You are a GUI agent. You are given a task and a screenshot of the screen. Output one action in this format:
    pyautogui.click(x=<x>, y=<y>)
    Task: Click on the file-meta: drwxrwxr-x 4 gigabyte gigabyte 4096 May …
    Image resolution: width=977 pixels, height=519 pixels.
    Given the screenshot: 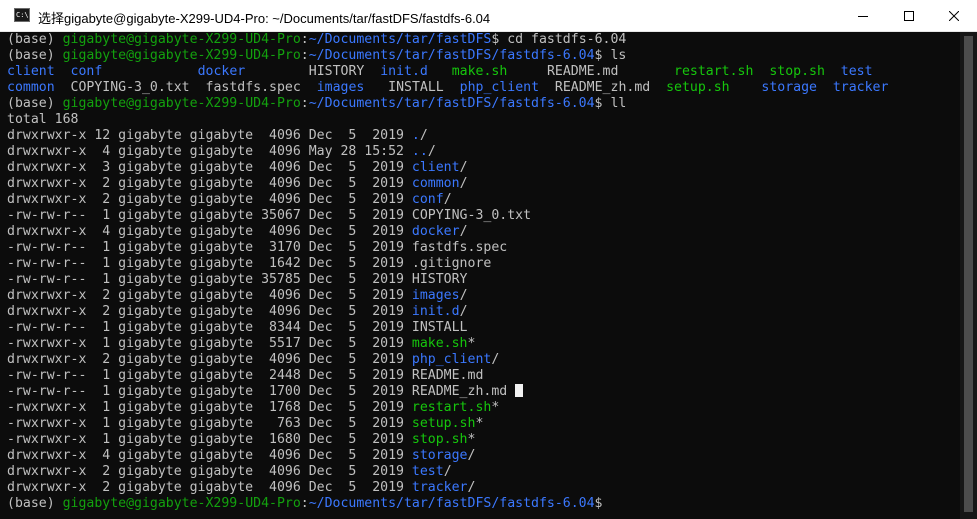 What is the action you would take?
    pyautogui.click(x=209, y=151)
    